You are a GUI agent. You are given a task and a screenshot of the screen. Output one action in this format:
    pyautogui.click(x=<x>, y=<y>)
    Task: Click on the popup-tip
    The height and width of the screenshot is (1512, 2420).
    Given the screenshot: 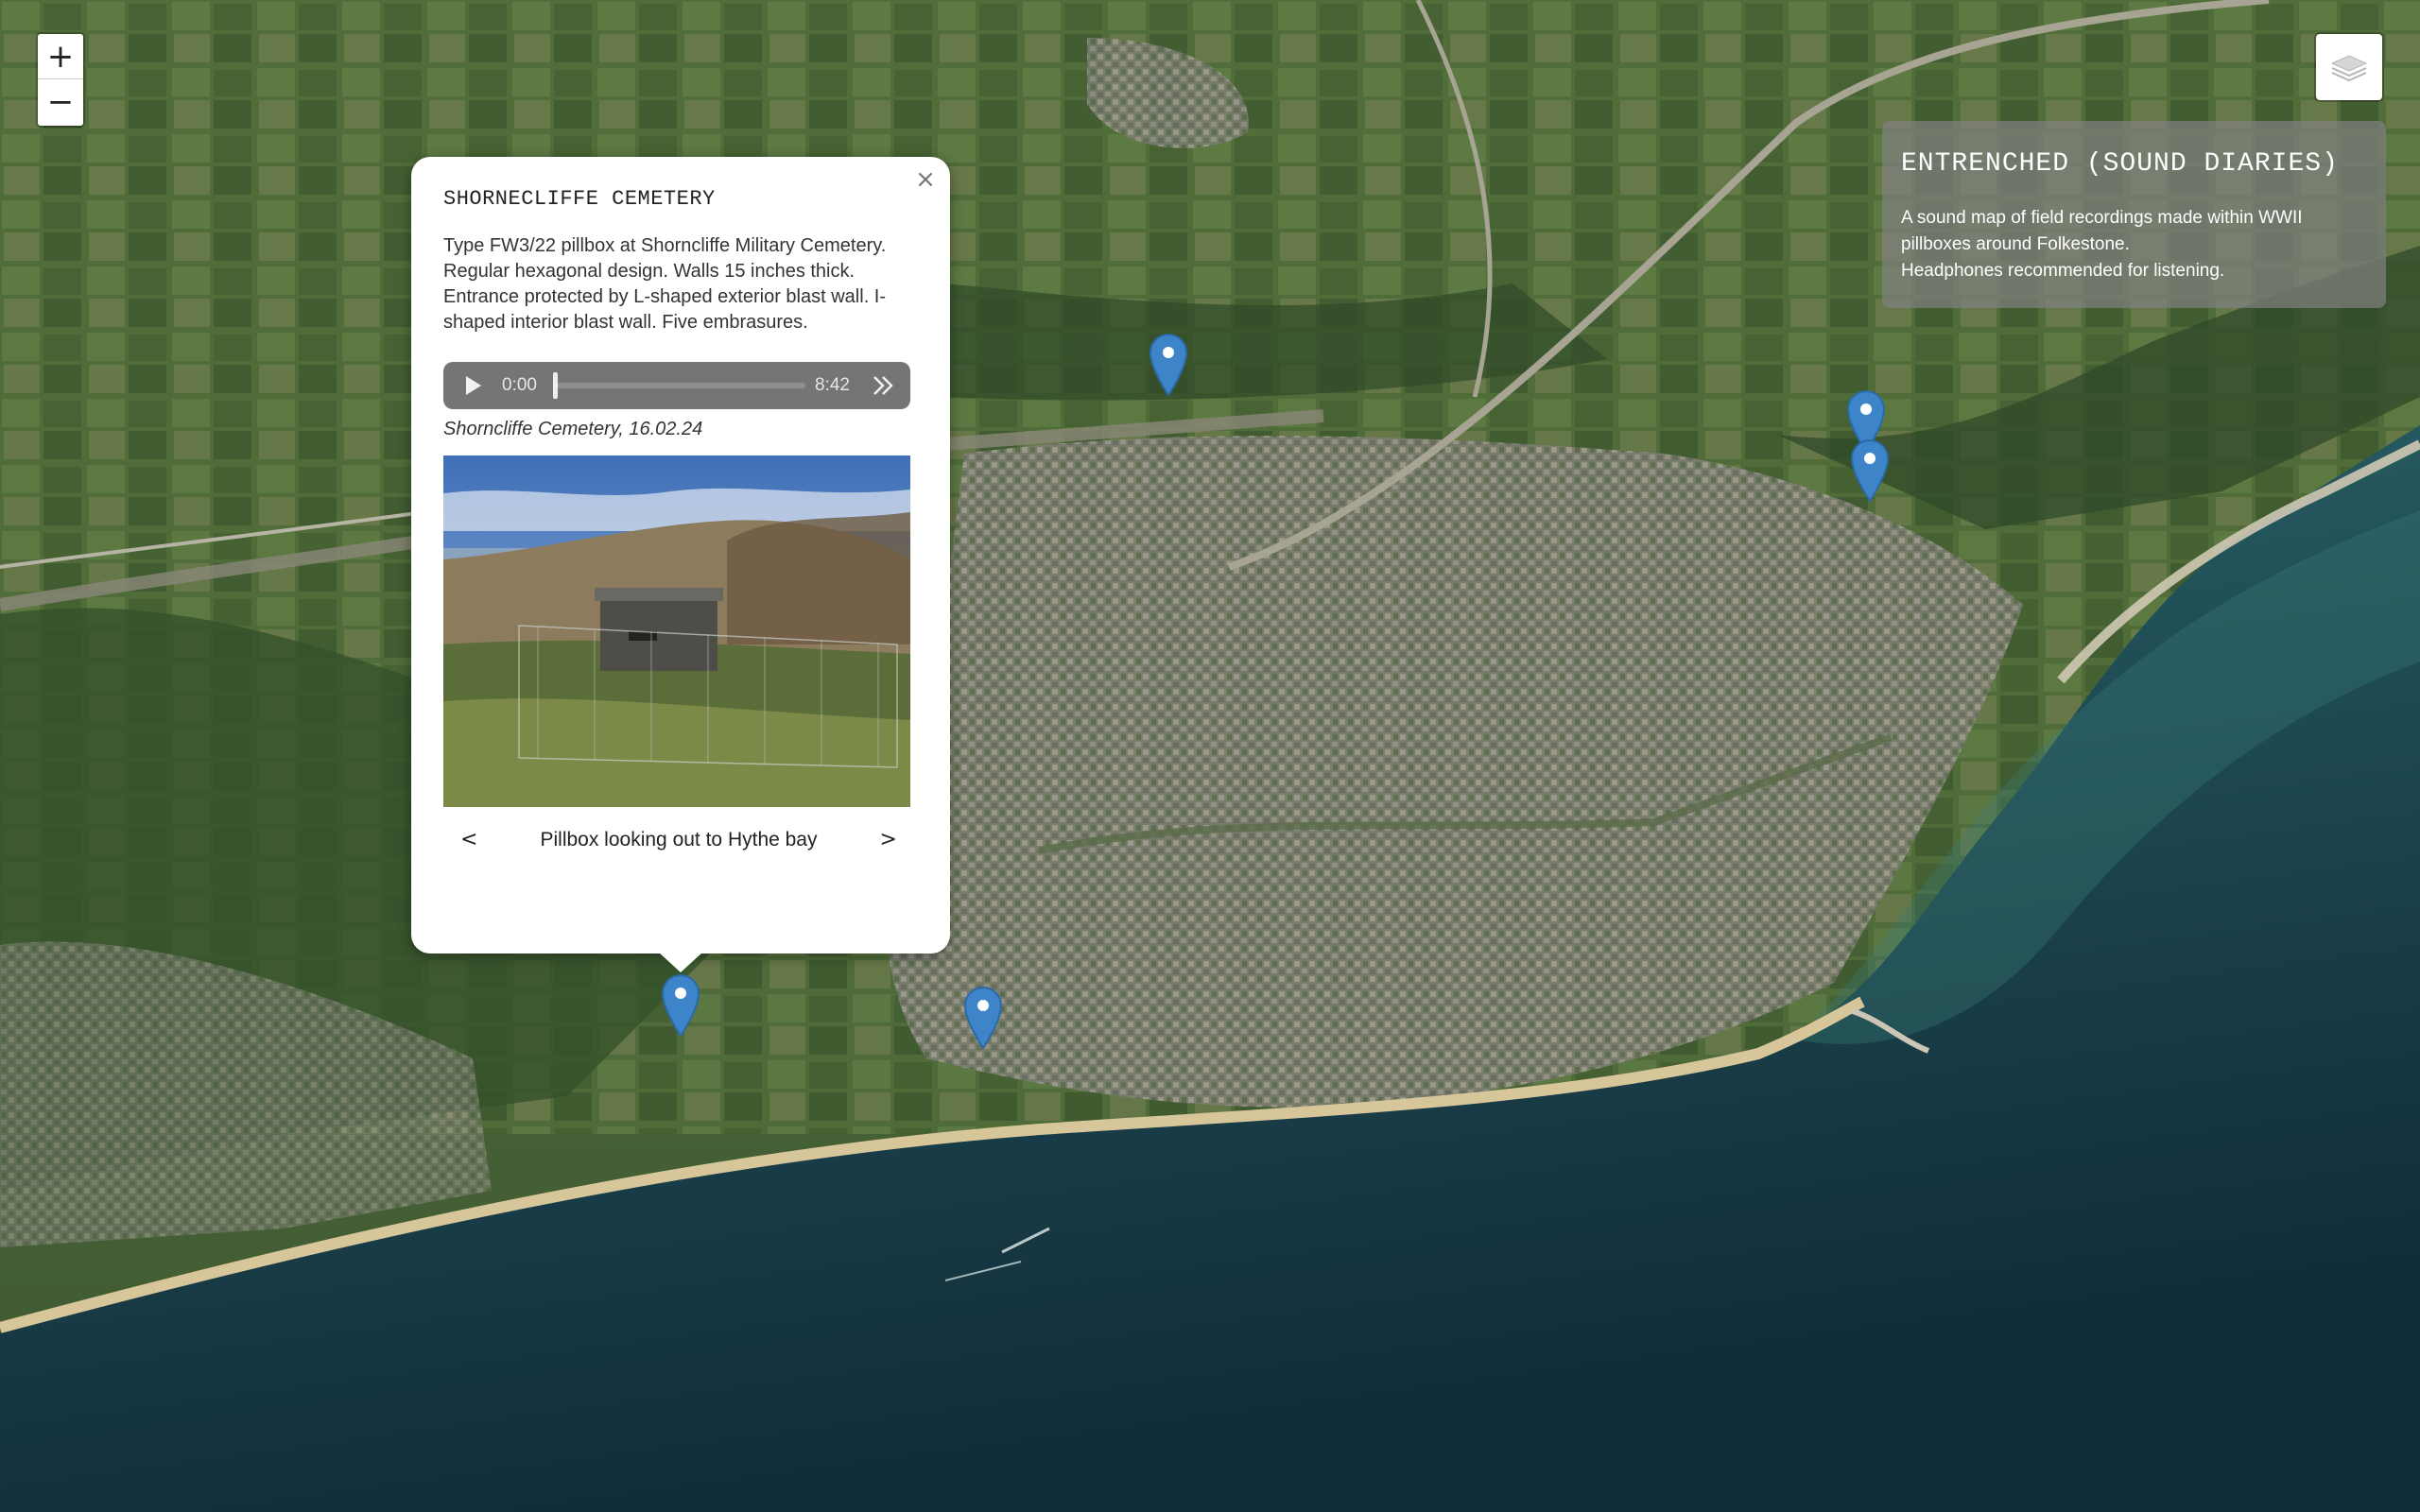 What is the action you would take?
    pyautogui.click(x=680, y=962)
    